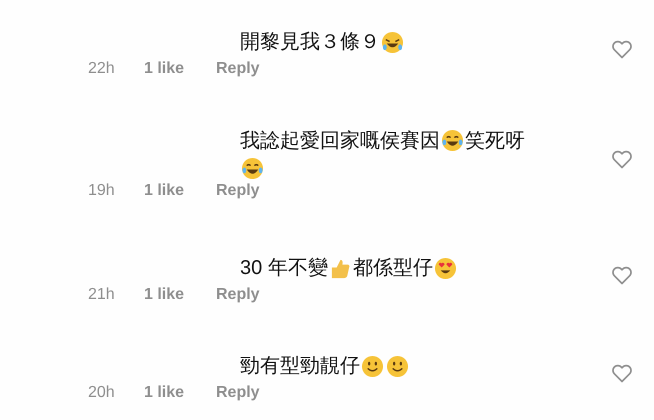 This screenshot has width=654, height=420. Describe the element at coordinates (300, 366) in the screenshot. I see `comment-text: 勁有型勁靚仔` at that location.